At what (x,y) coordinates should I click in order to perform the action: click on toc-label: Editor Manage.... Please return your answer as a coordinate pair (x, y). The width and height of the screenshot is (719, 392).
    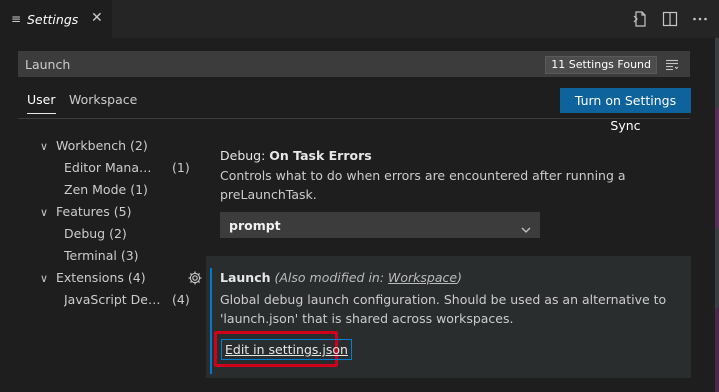
    Looking at the image, I should click on (111, 167).